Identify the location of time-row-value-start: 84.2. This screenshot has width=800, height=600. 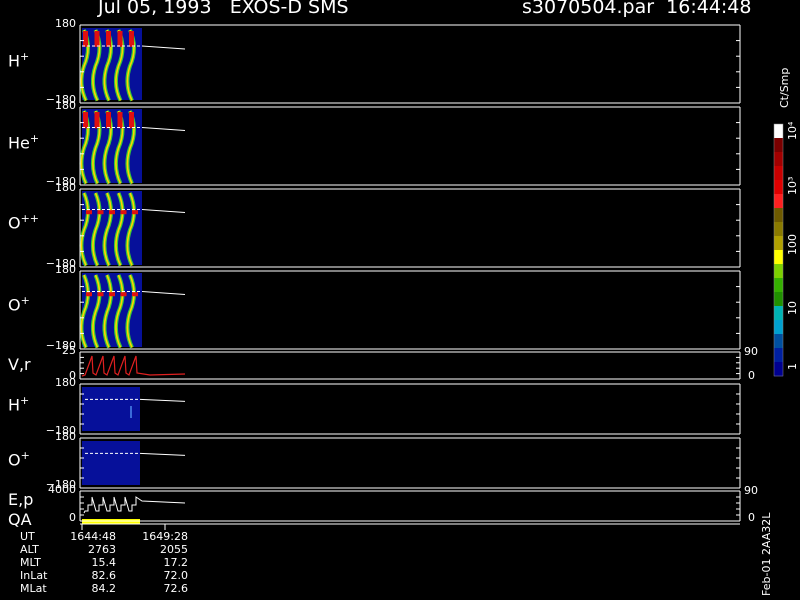
(104, 588).